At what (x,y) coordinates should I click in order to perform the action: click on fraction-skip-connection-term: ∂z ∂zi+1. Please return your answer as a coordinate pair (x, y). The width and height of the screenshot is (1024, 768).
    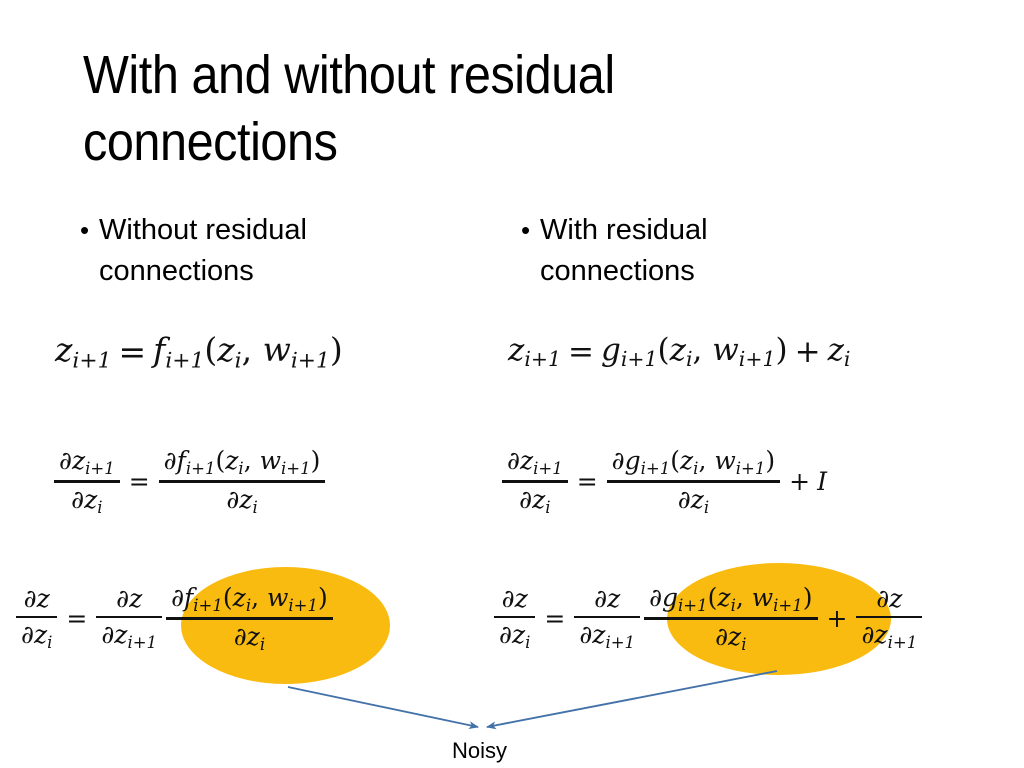
    Looking at the image, I should click on (889, 618).